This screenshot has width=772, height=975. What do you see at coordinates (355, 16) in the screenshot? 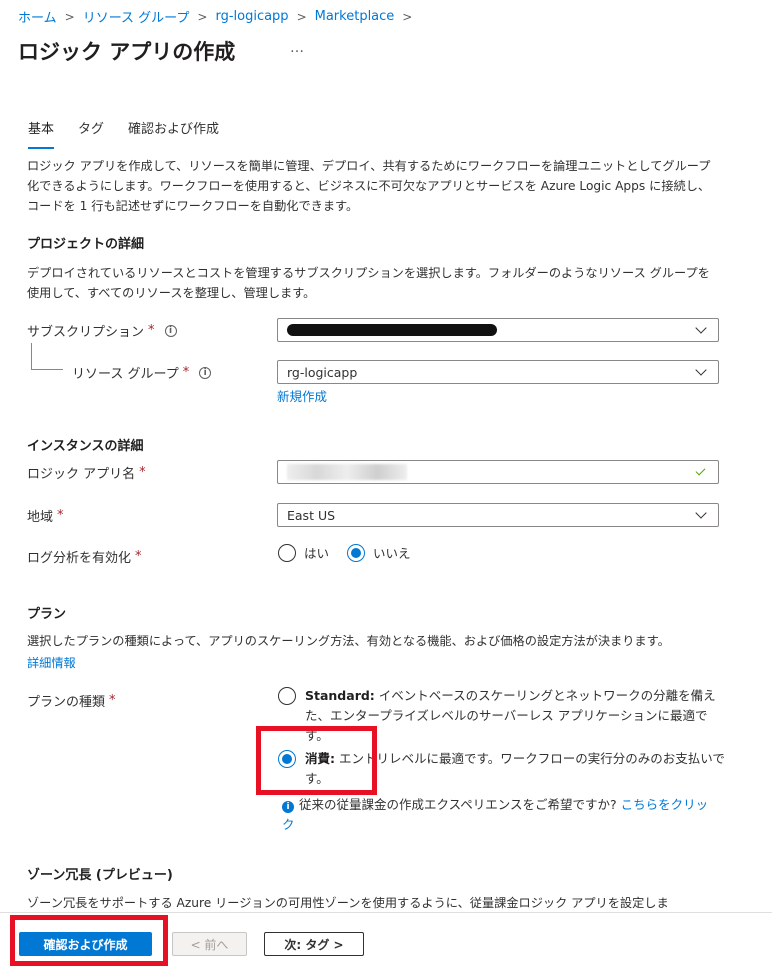
I see `breadcrumb-marketplace: Marketplace` at bounding box center [355, 16].